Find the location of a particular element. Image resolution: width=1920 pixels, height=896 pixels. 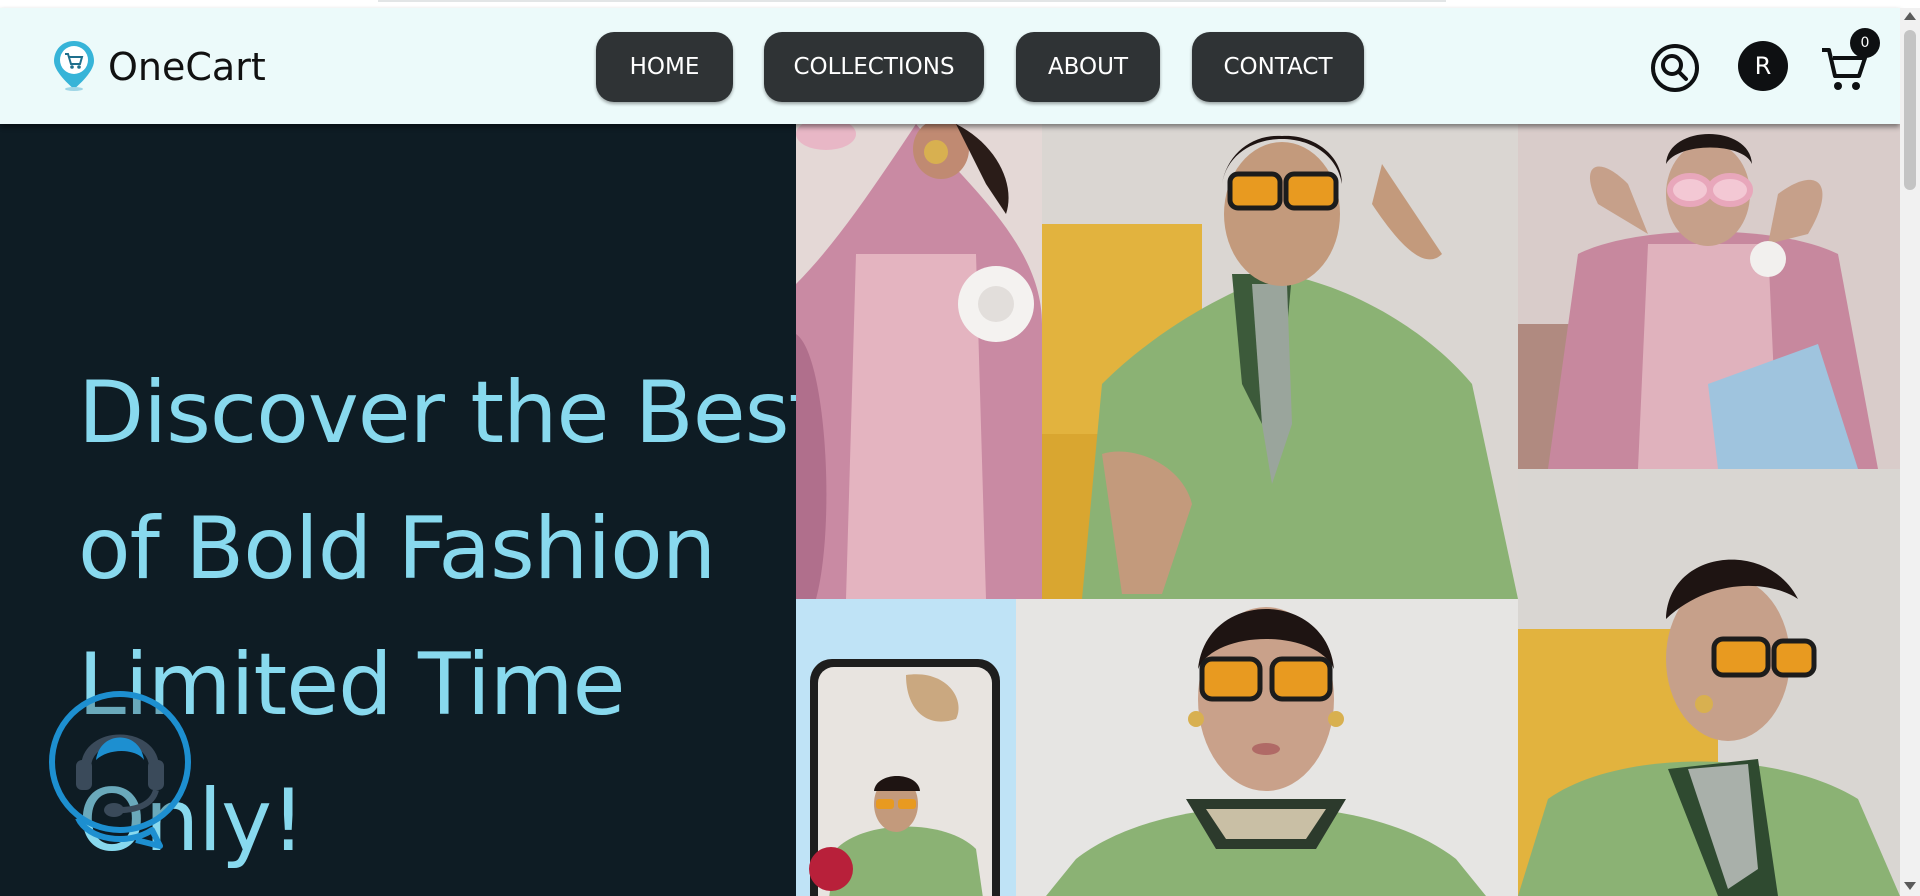

customer-support-headset-icon is located at coordinates (120, 775).